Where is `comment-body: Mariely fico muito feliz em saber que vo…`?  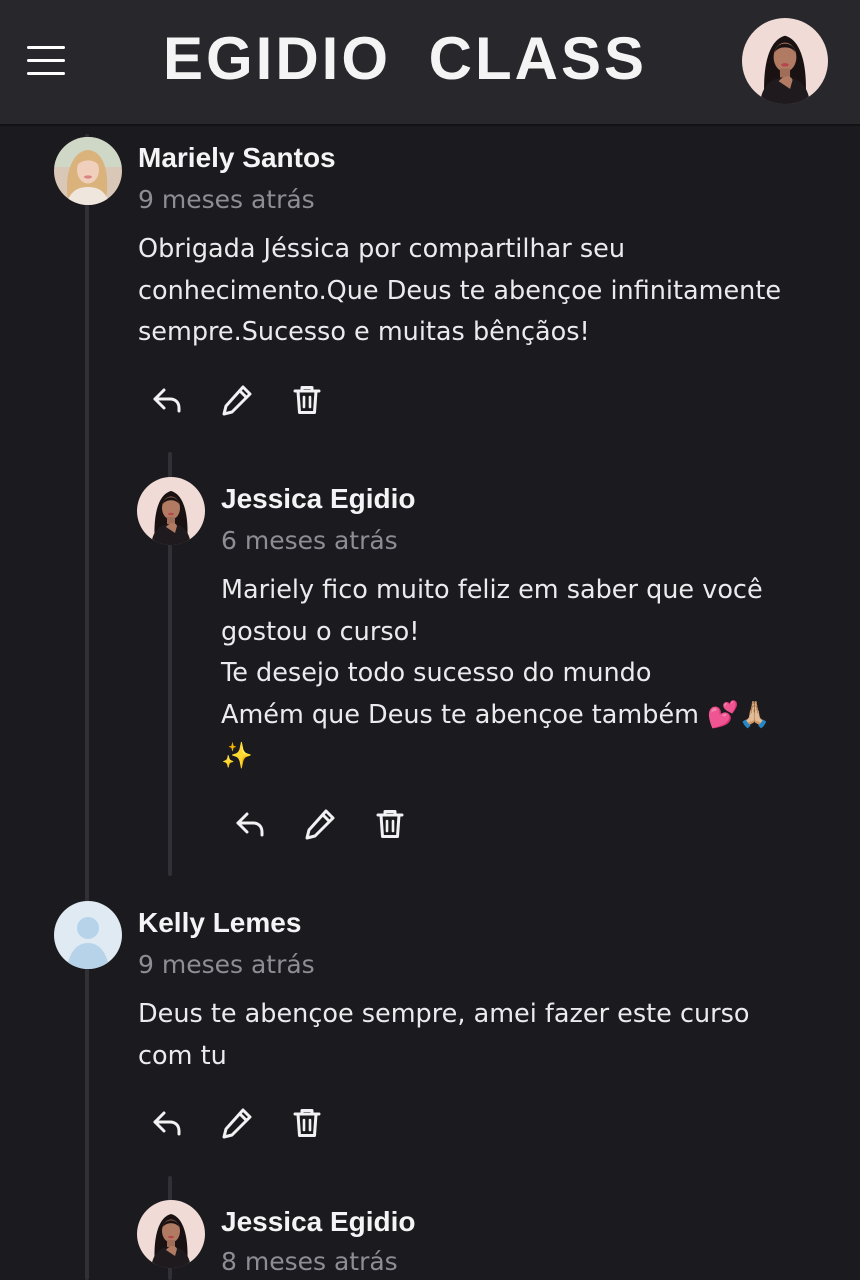 comment-body: Mariely fico muito feliz em saber que vo… is located at coordinates (496, 674).